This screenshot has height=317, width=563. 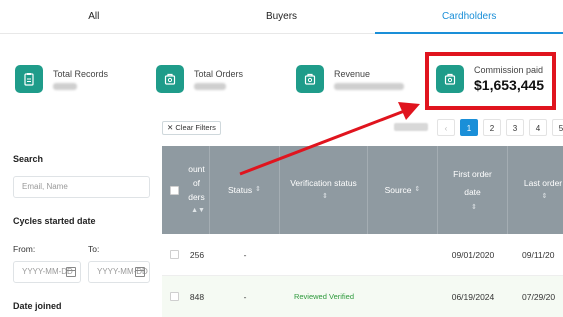 I want to click on tab-bar: All Buyers Cardholders, so click(x=281, y=17).